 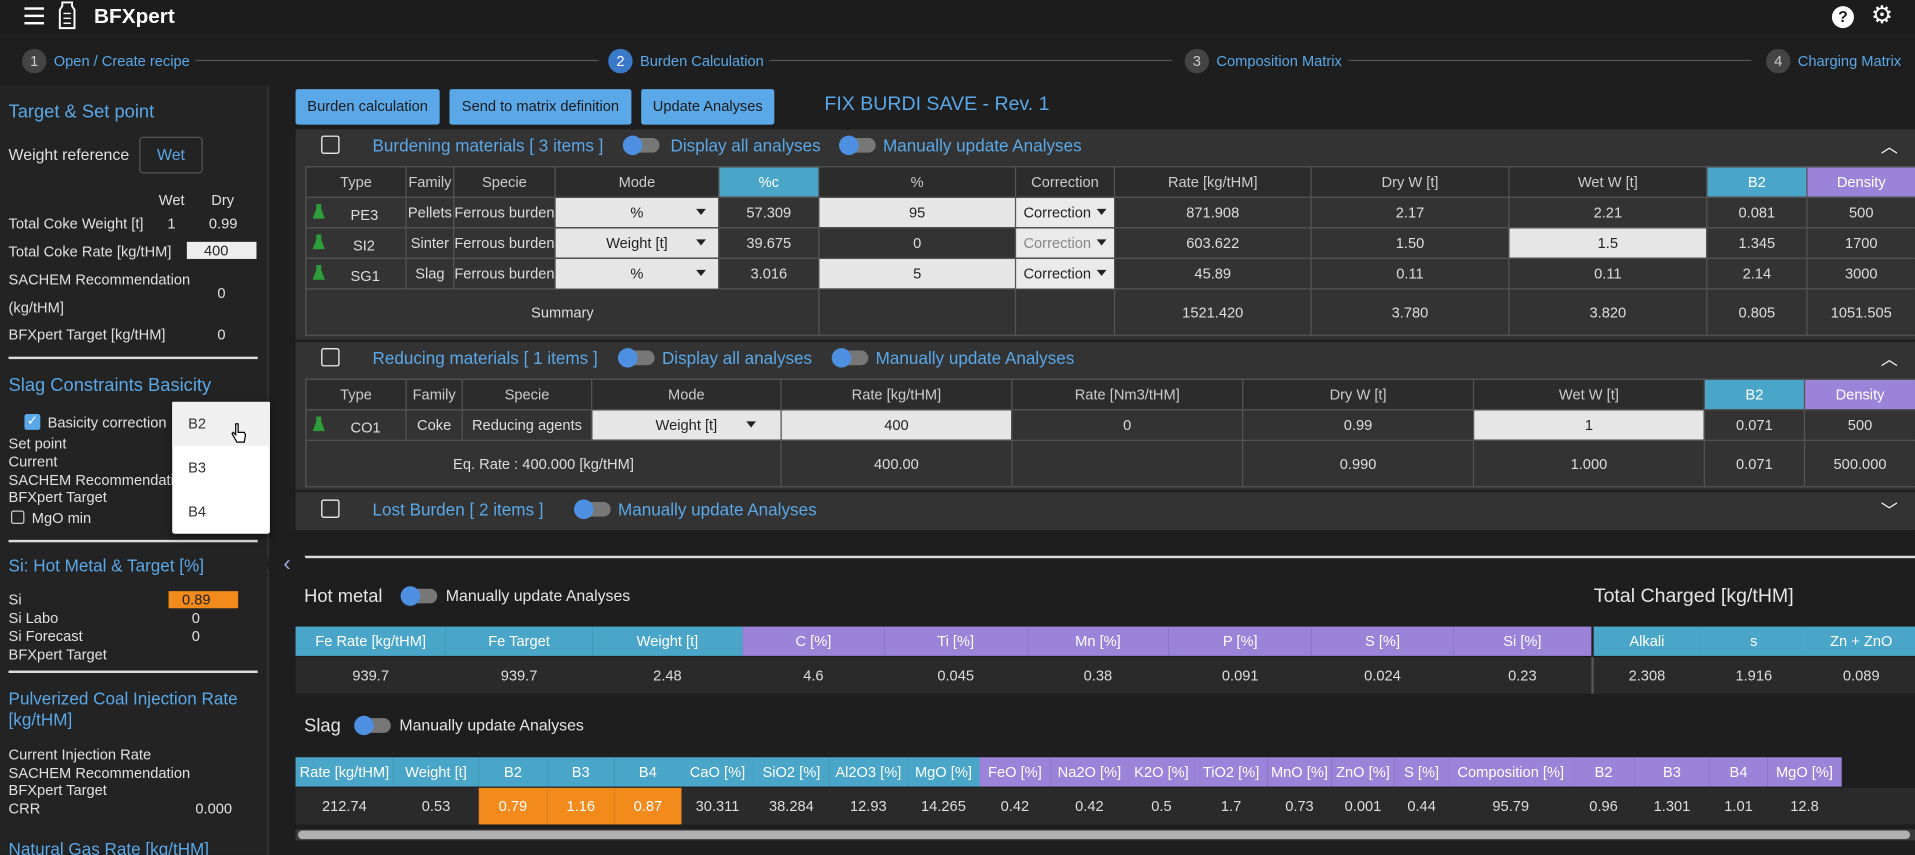 What do you see at coordinates (896, 425) in the screenshot?
I see `rate-input: 400` at bounding box center [896, 425].